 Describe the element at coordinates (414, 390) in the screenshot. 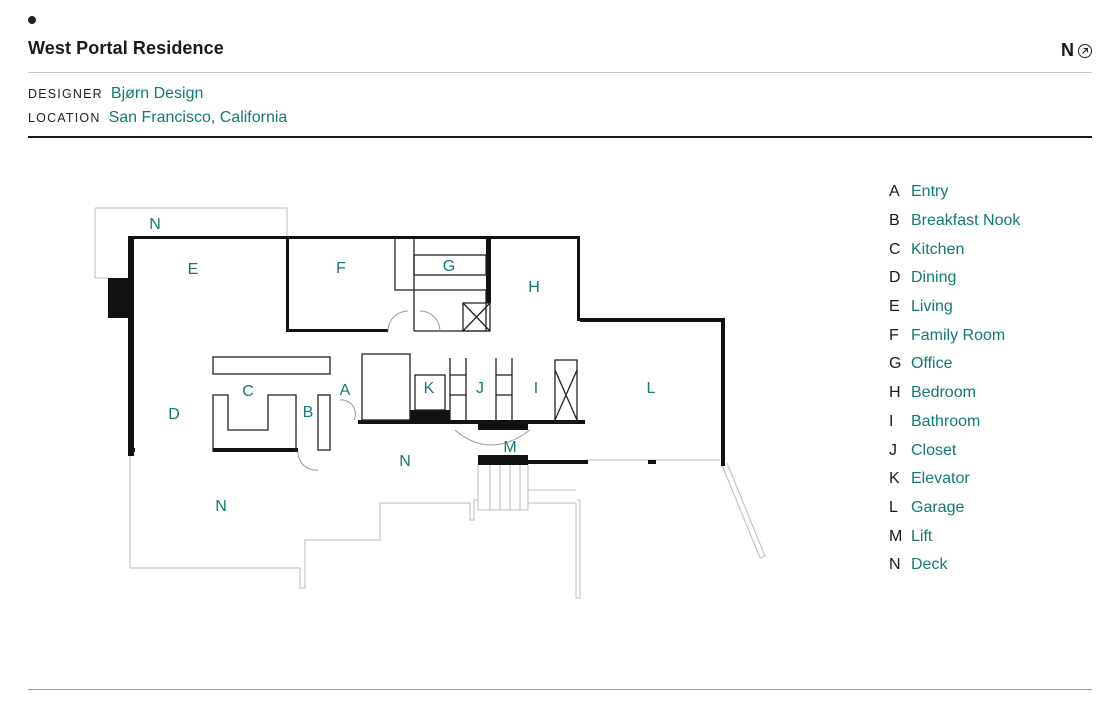

I see `door-swings` at that location.